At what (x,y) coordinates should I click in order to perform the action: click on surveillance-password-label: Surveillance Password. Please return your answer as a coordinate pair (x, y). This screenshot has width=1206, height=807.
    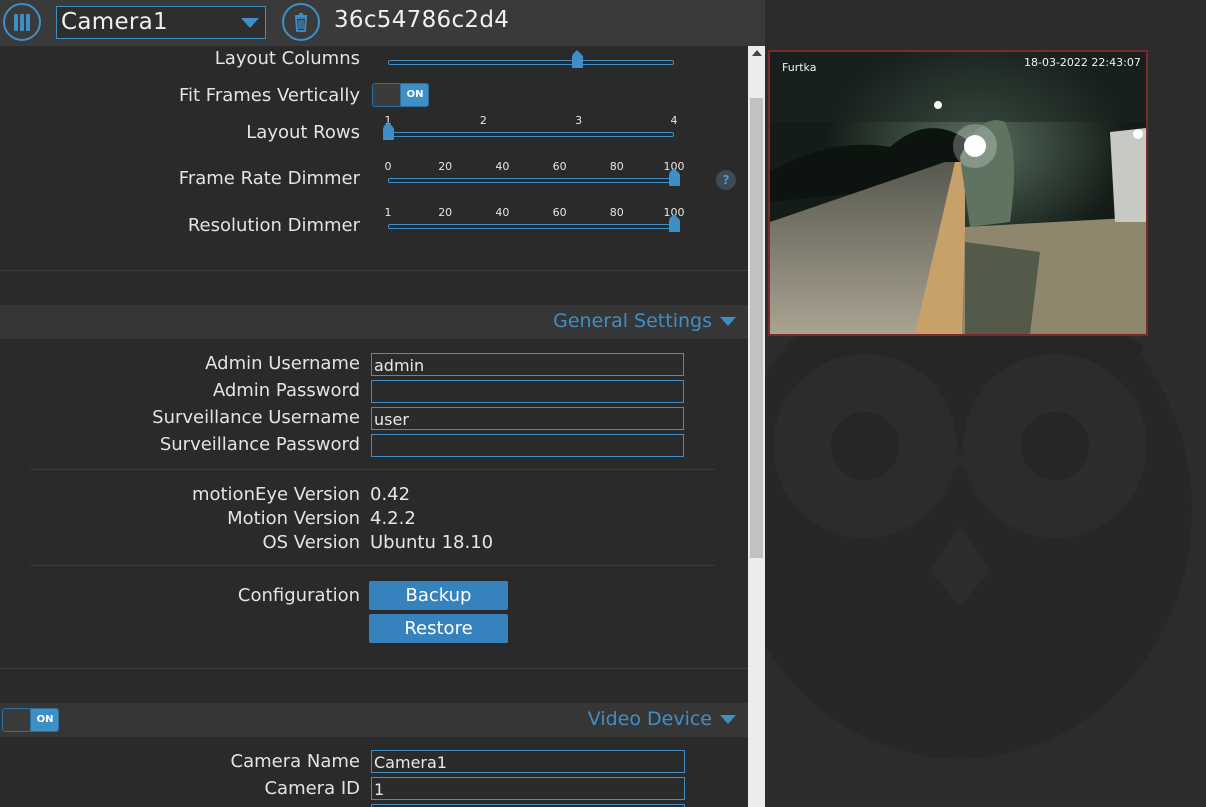
    Looking at the image, I should click on (259, 444).